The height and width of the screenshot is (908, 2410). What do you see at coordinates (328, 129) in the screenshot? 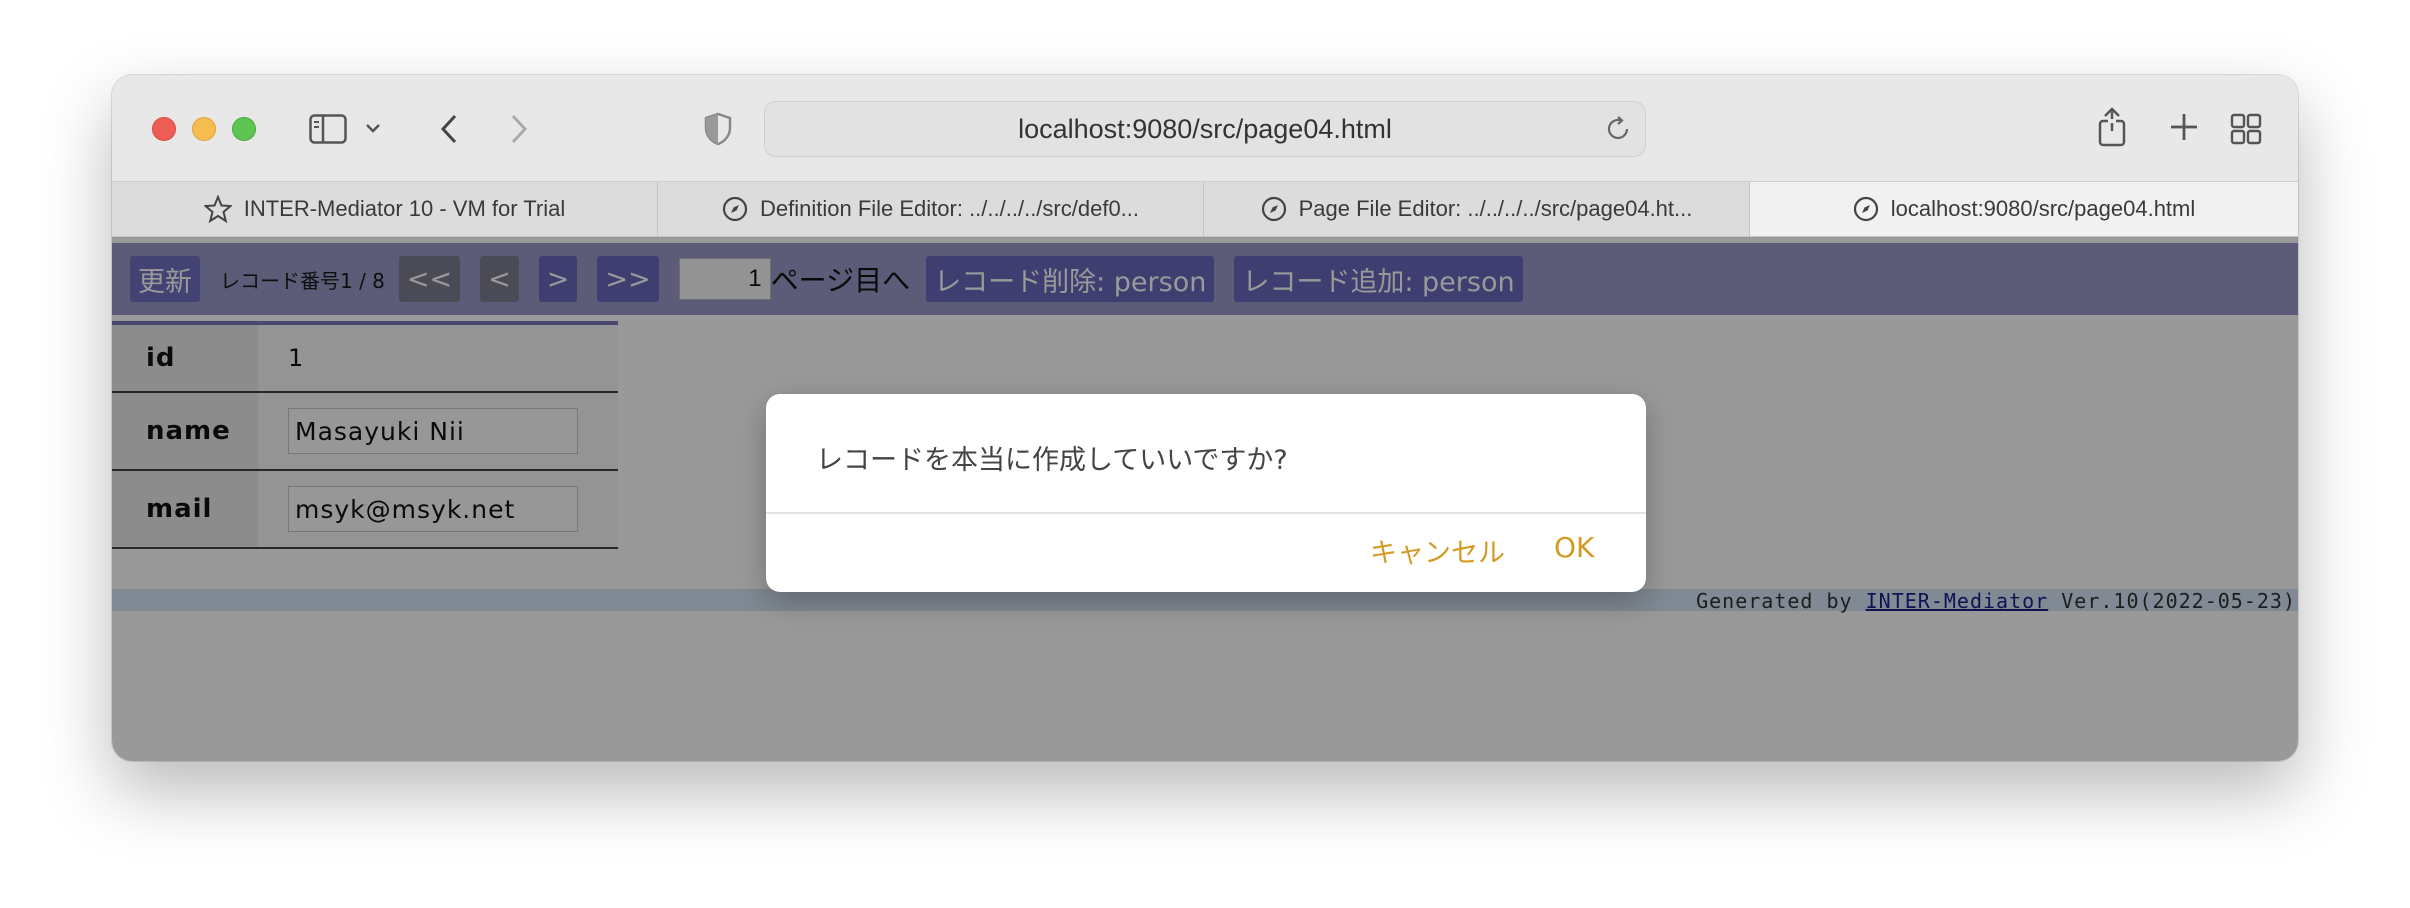
I see `sidebar-toggle-icon` at bounding box center [328, 129].